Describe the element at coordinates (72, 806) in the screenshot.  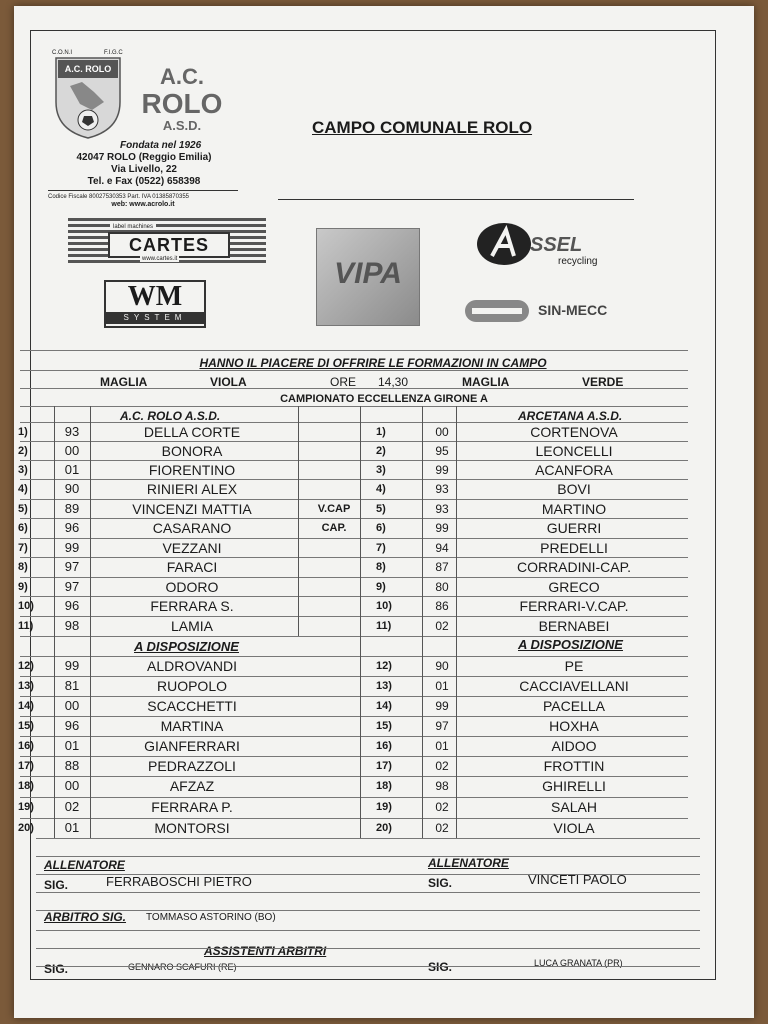
I see `home-shirt-number: 02` at that location.